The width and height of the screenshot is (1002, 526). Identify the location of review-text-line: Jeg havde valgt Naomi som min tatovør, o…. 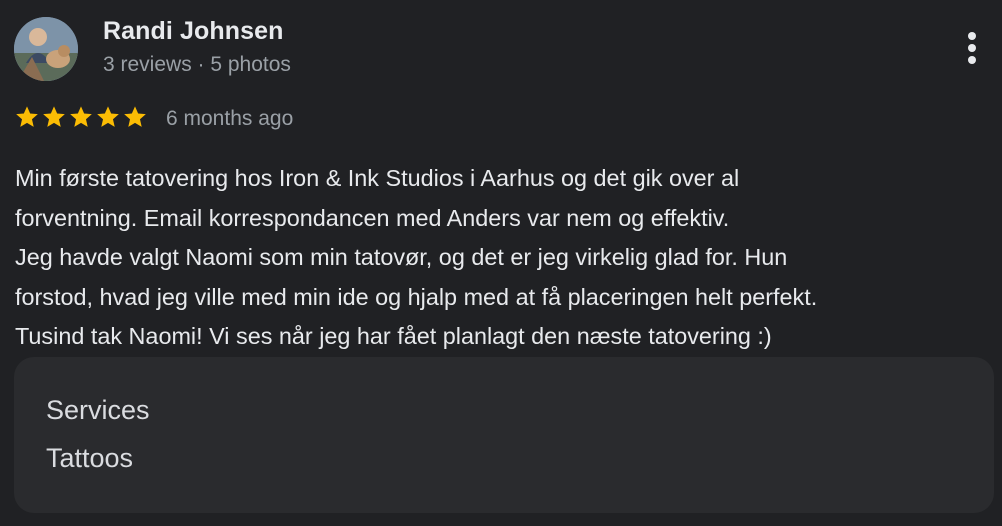
(401, 257).